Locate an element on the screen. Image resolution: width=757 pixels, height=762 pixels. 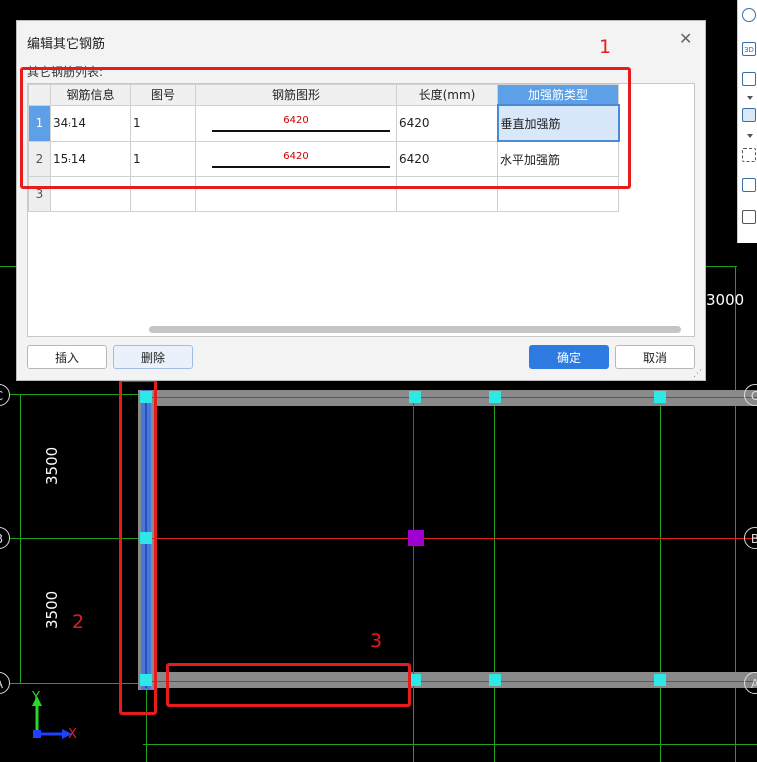
dialog-title: 编辑其它钢筋 is located at coordinates (66, 44).